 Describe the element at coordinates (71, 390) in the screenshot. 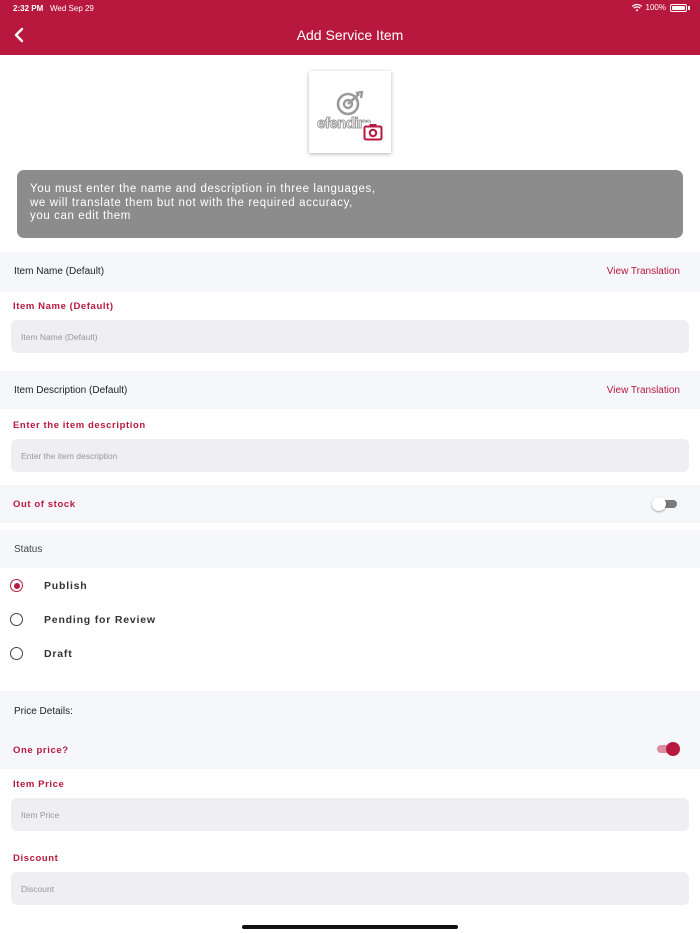

I see `item-description-section-label: Item Description (Default)` at that location.